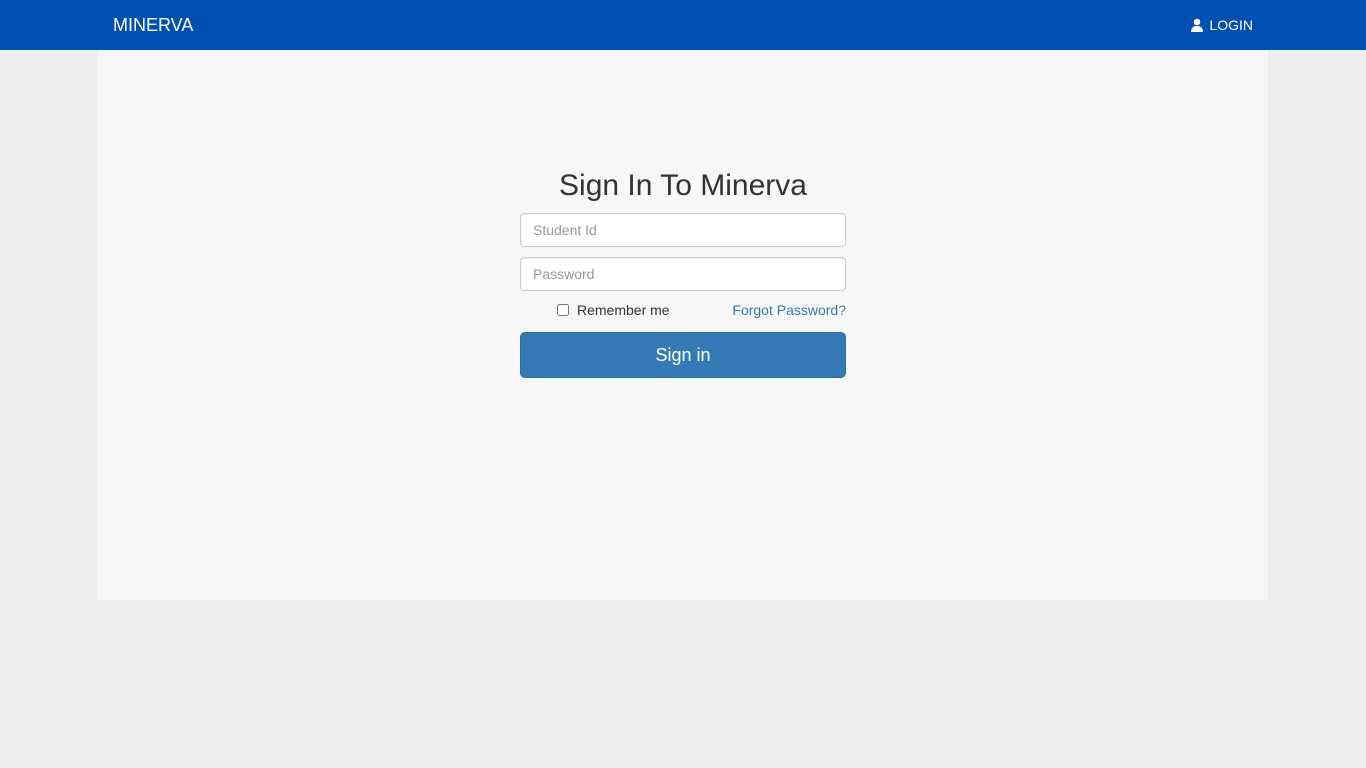 This screenshot has height=768, width=1366. I want to click on login-link: LOGIN, so click(1221, 25).